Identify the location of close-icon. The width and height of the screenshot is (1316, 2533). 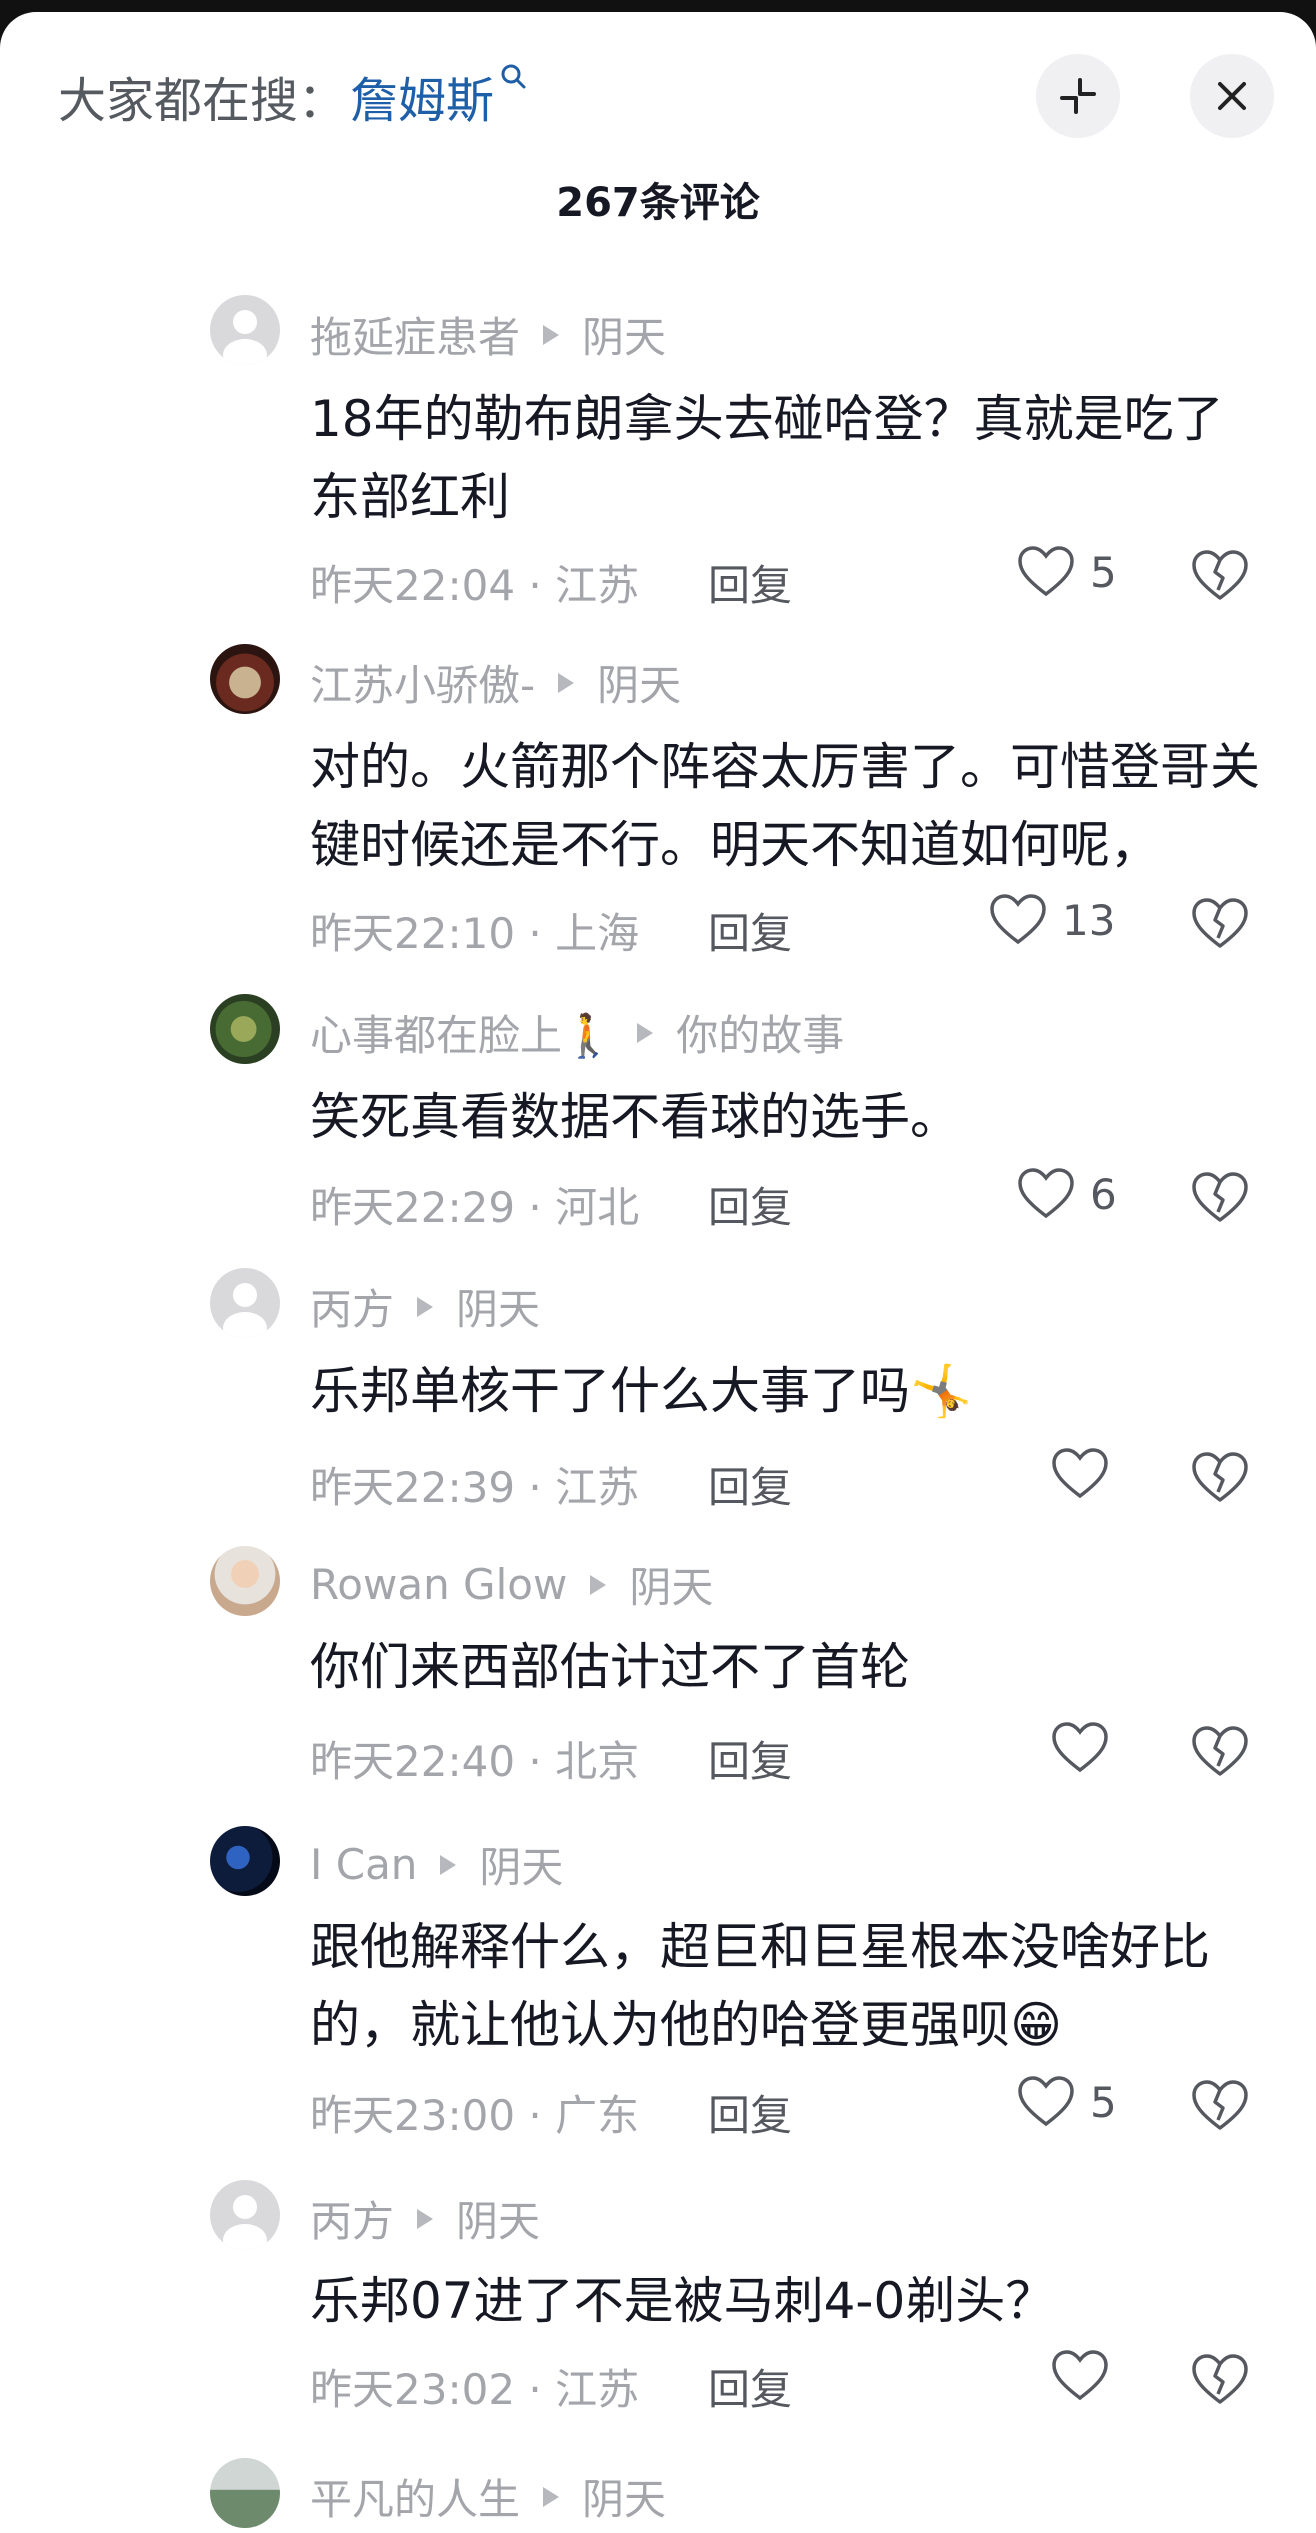
(1232, 96).